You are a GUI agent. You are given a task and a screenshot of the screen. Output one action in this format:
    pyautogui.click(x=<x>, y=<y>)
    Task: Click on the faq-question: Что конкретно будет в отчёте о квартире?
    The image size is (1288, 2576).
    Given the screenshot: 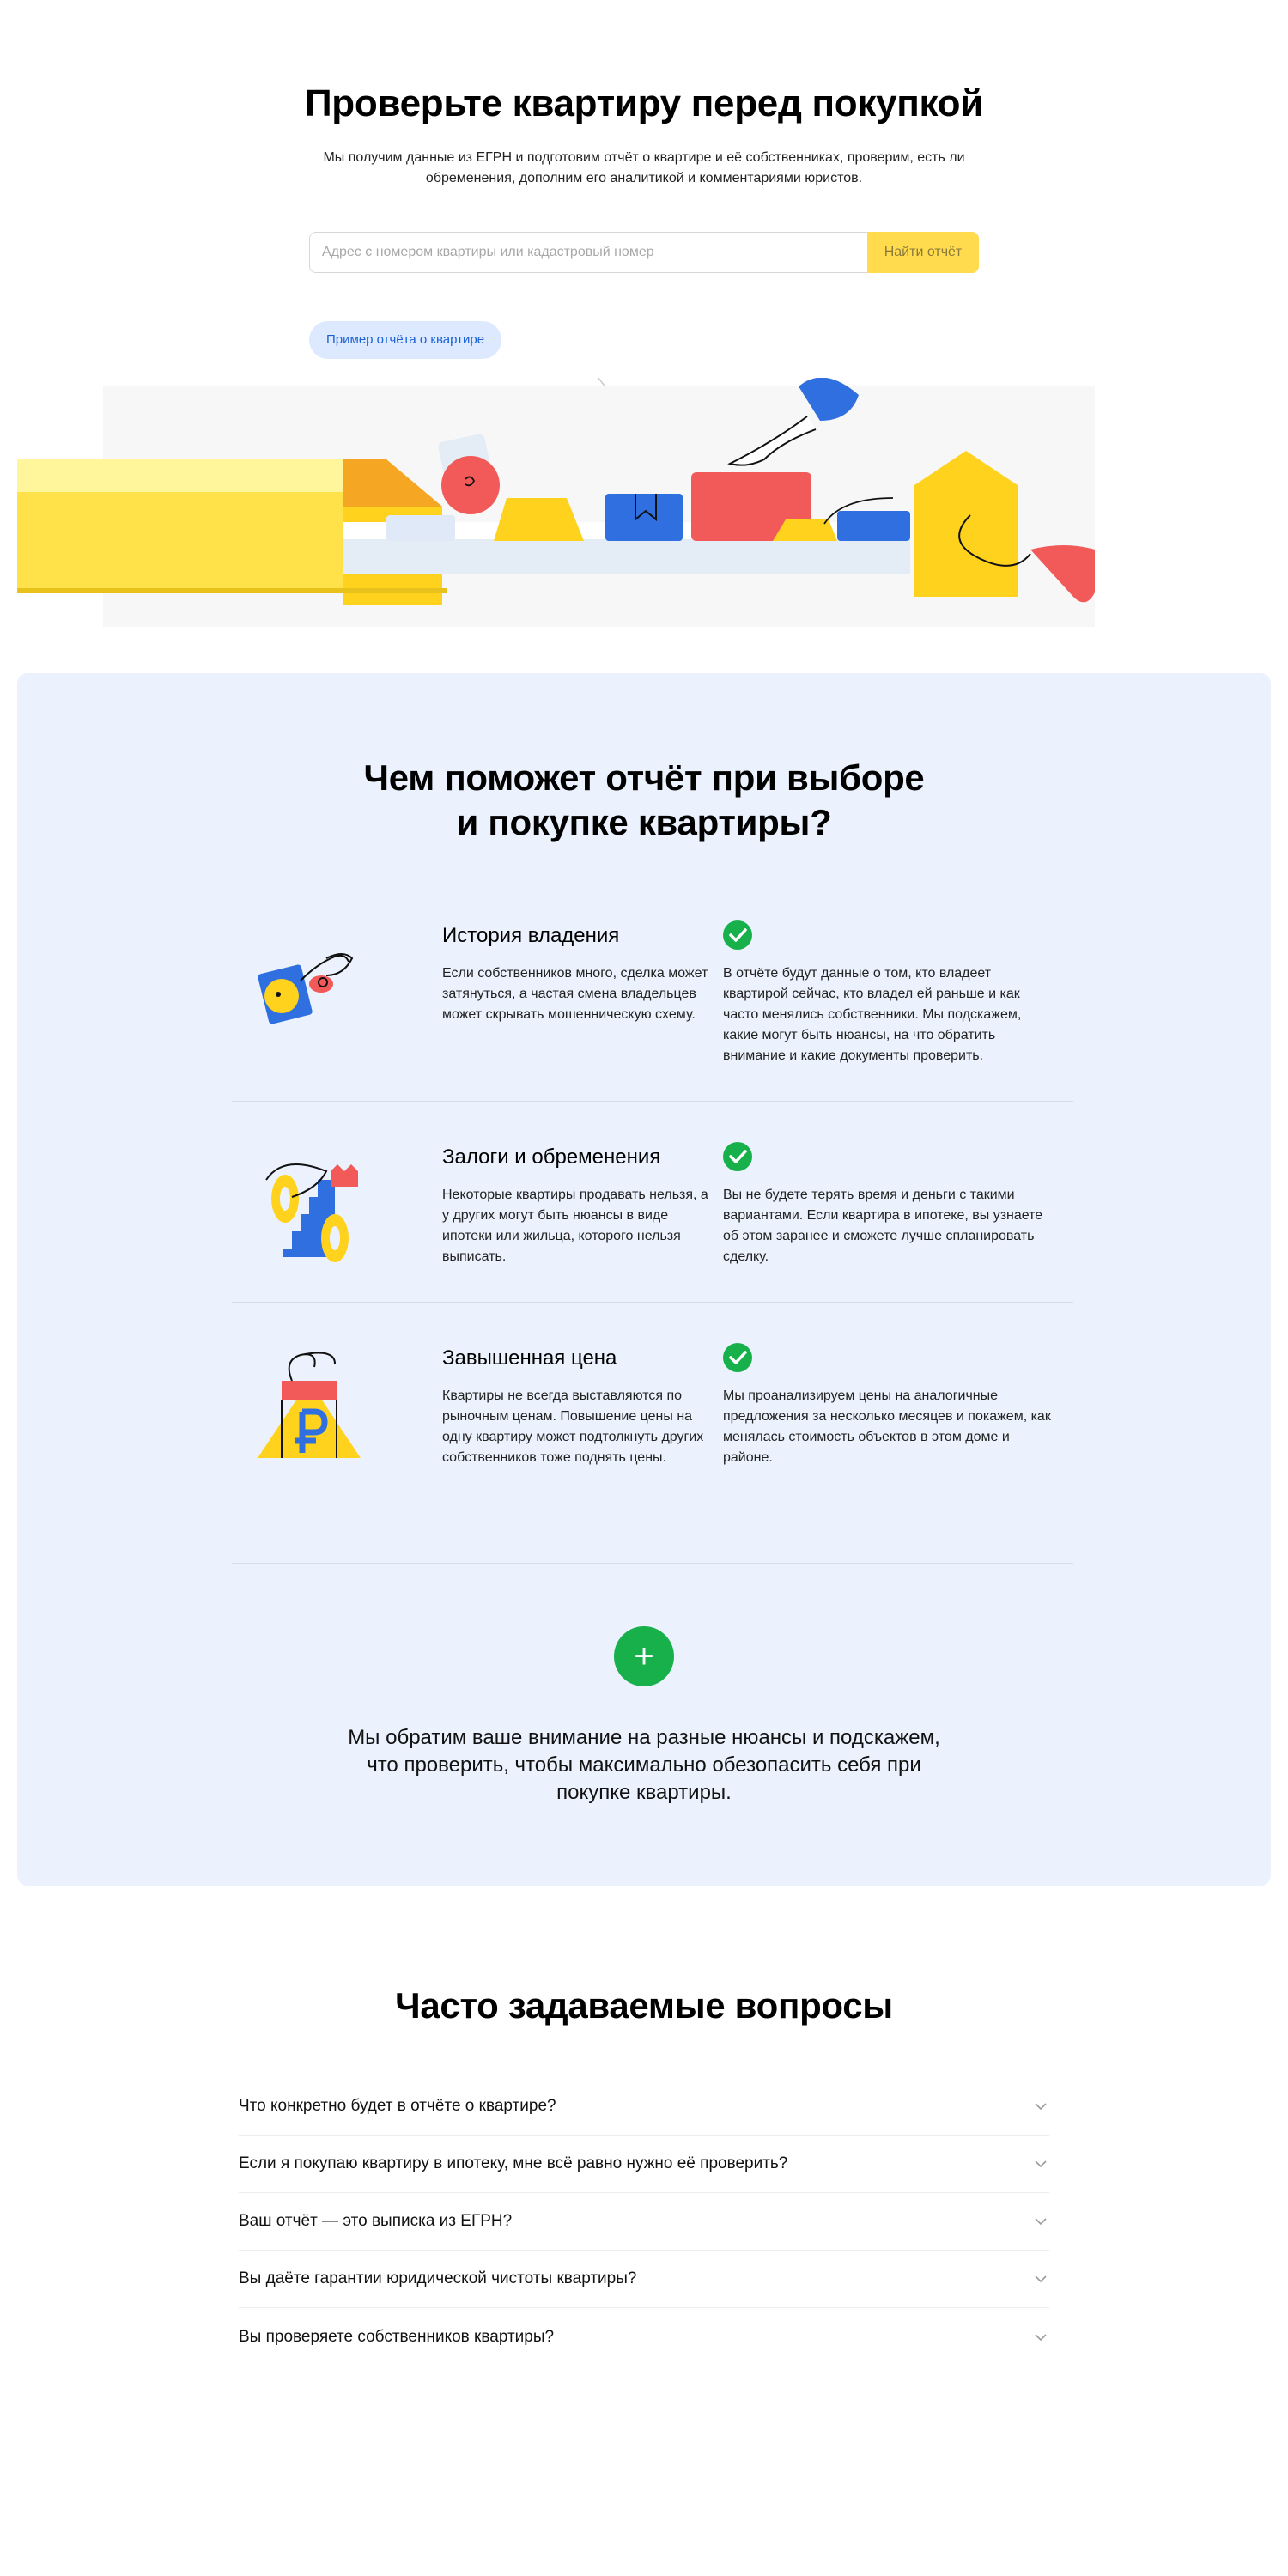 What is the action you would take?
    pyautogui.click(x=398, y=2106)
    